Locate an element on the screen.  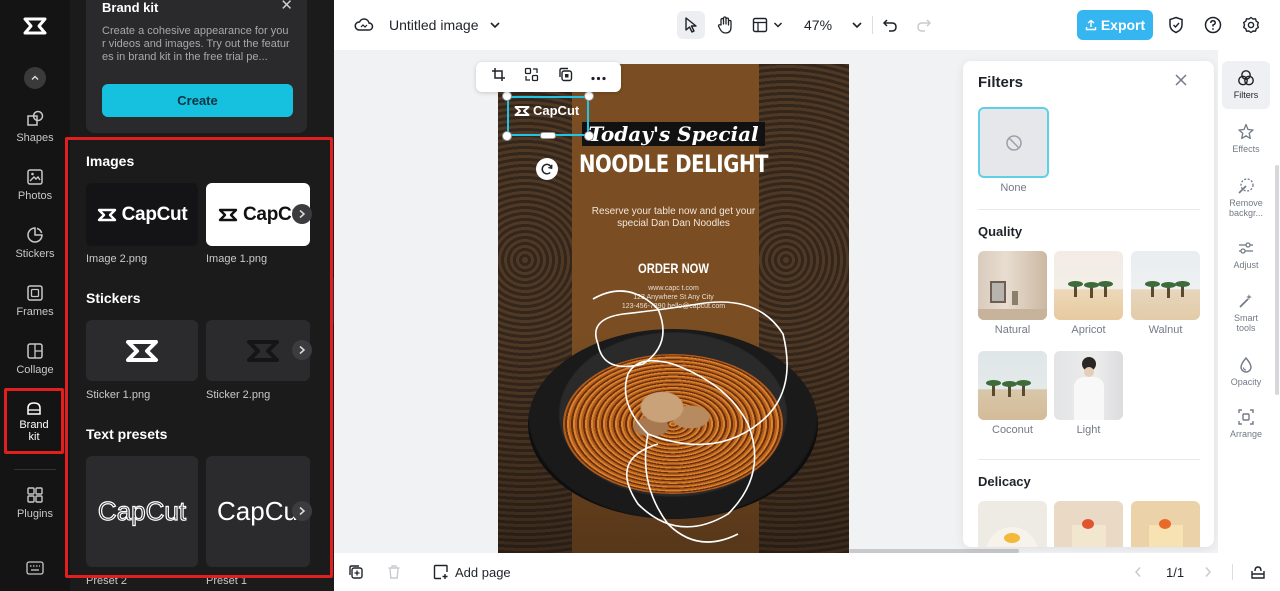
no-filter-icon is located at coordinates (1013, 142).